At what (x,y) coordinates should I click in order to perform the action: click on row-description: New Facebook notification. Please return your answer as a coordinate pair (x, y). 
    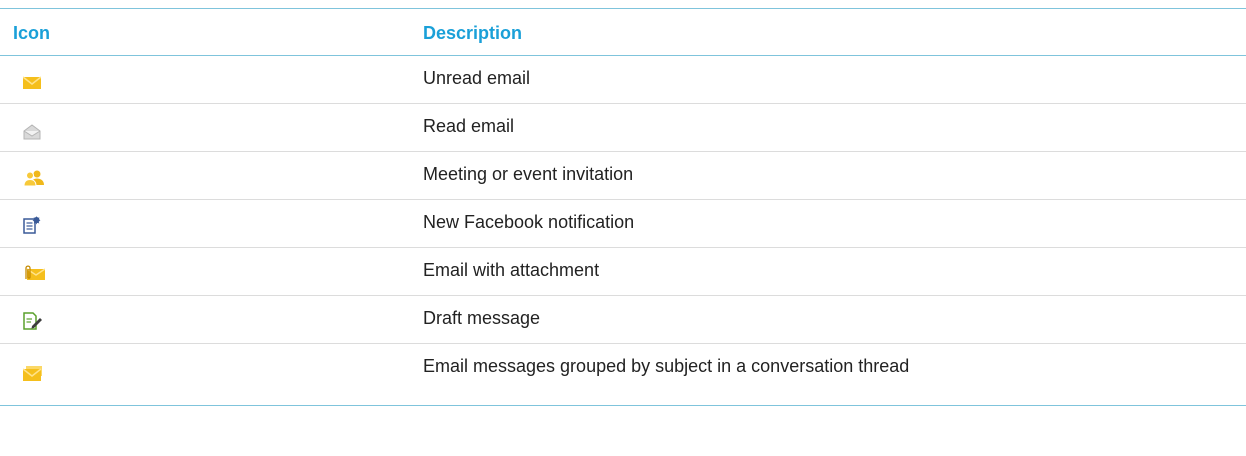
    Looking at the image, I should click on (529, 222).